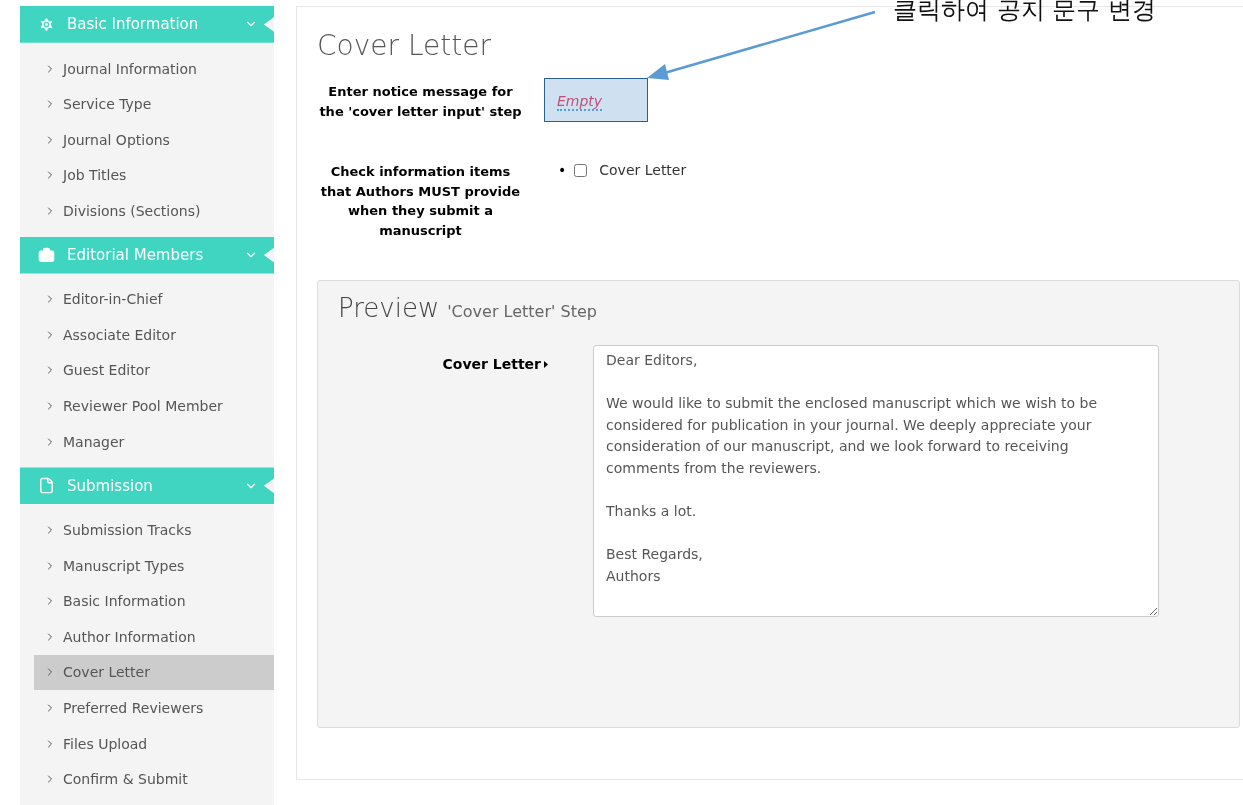  What do you see at coordinates (136, 255) in the screenshot?
I see `section-title: Editorial Members` at bounding box center [136, 255].